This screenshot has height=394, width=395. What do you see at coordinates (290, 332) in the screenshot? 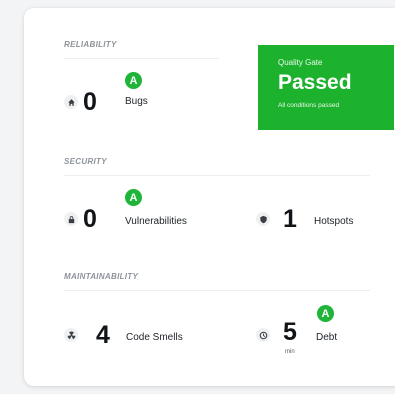
I see `debt-value: 5` at bounding box center [290, 332].